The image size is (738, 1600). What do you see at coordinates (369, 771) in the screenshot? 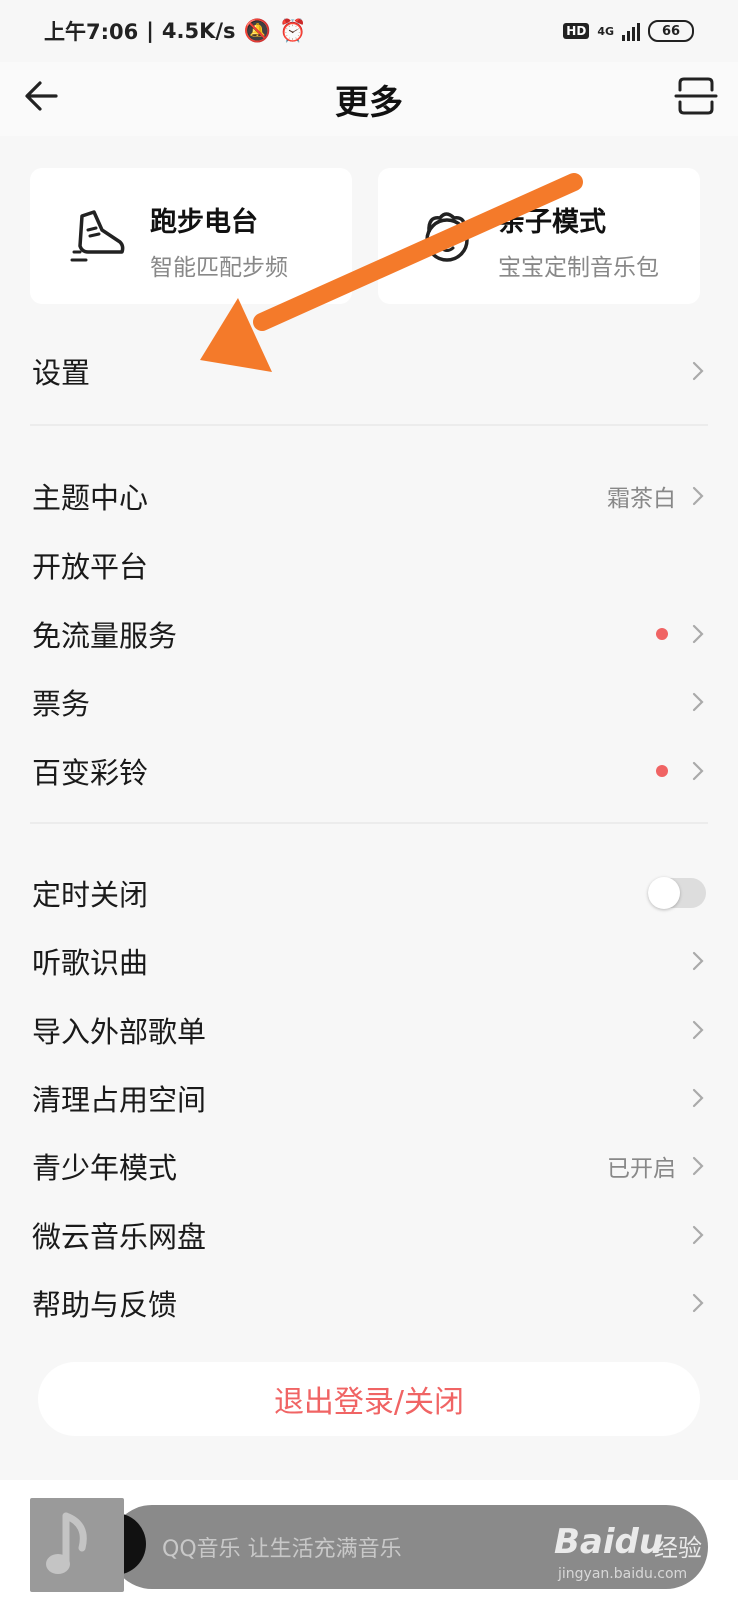
I see `menu-item-ringtone: 百变彩铃` at bounding box center [369, 771].